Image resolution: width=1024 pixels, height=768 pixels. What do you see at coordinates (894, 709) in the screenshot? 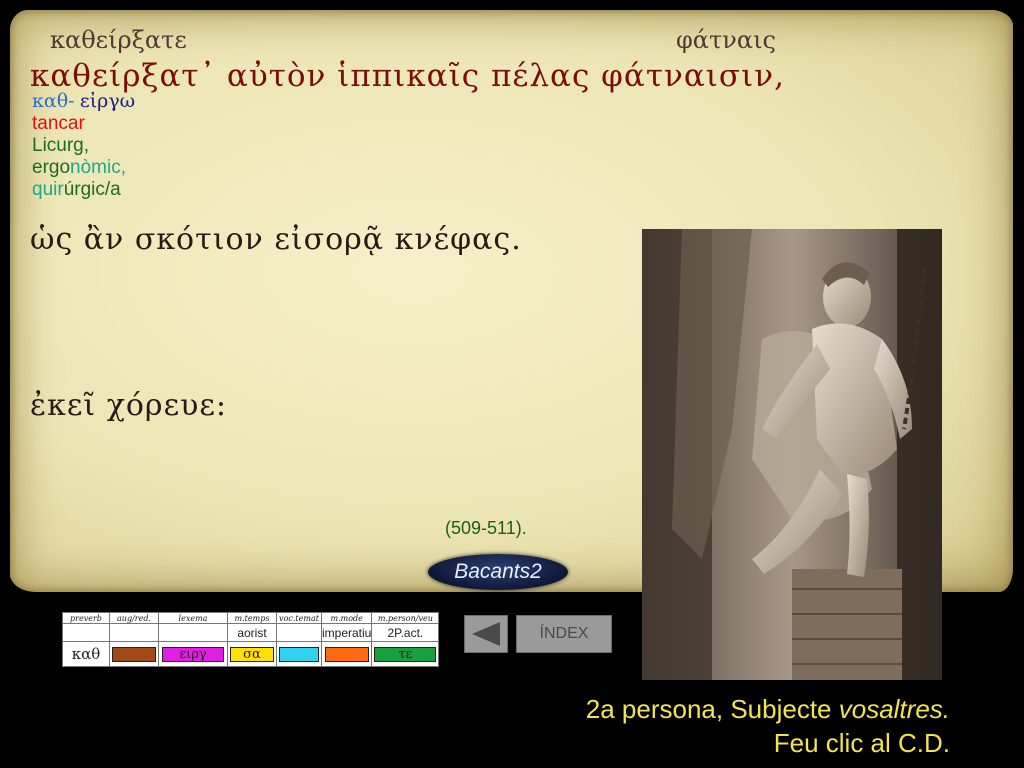
I see `caption-line-1-subject: vosaltres.` at bounding box center [894, 709].